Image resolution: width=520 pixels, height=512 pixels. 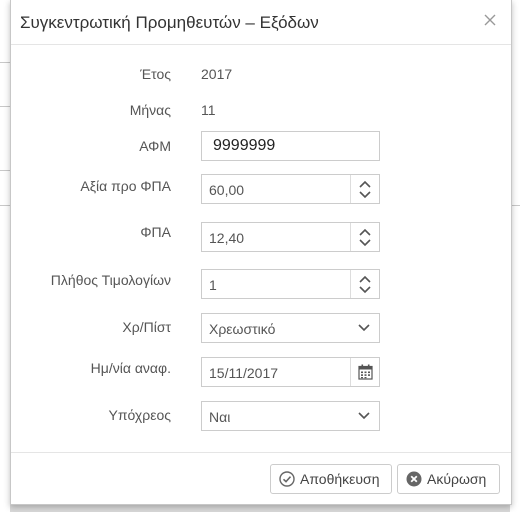 I want to click on calendar-icon, so click(x=365, y=372).